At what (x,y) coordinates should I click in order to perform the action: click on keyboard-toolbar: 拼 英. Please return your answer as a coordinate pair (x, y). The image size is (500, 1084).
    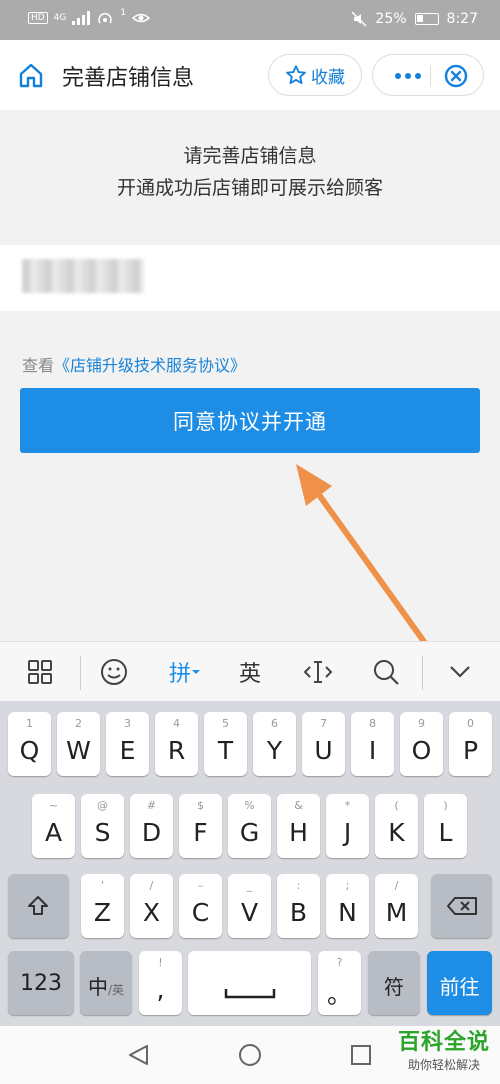
    Looking at the image, I should click on (250, 671).